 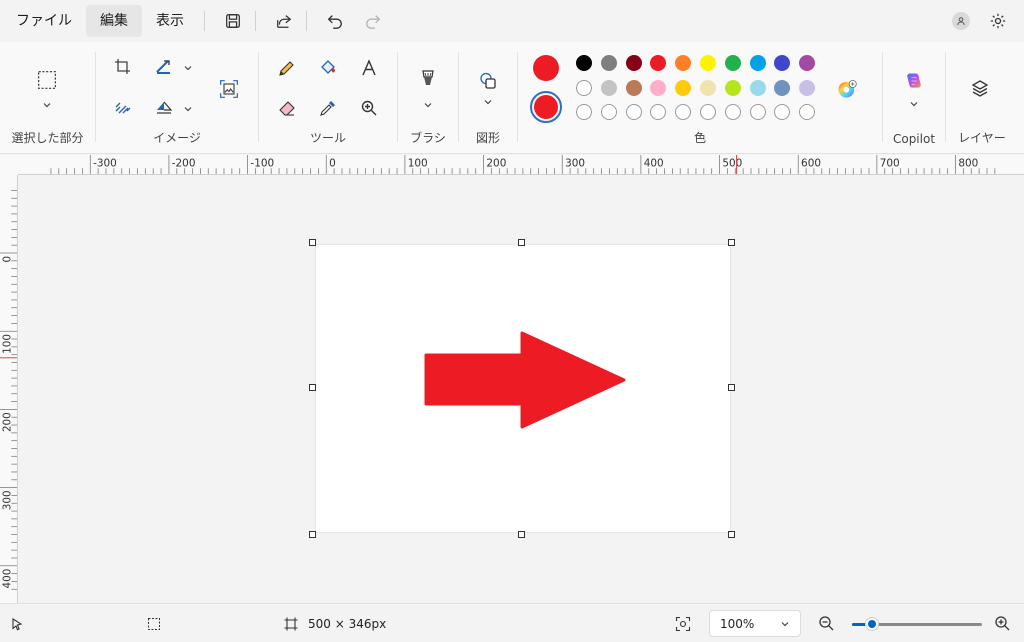 I want to click on resize-handle-top-right, so click(x=731, y=242).